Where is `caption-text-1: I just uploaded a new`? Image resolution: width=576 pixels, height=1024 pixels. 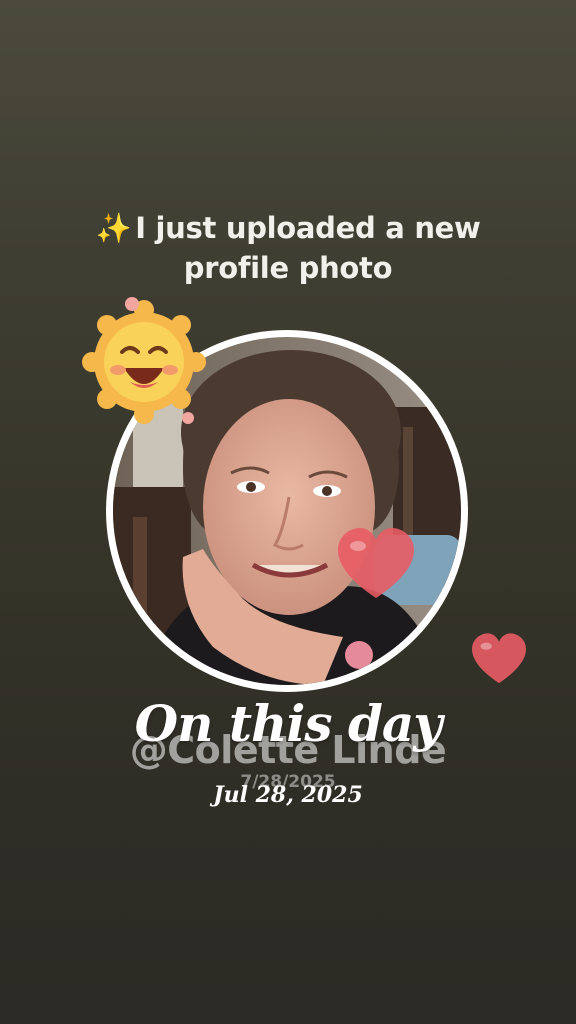
caption-text-1: I just uploaded a new is located at coordinates (308, 228).